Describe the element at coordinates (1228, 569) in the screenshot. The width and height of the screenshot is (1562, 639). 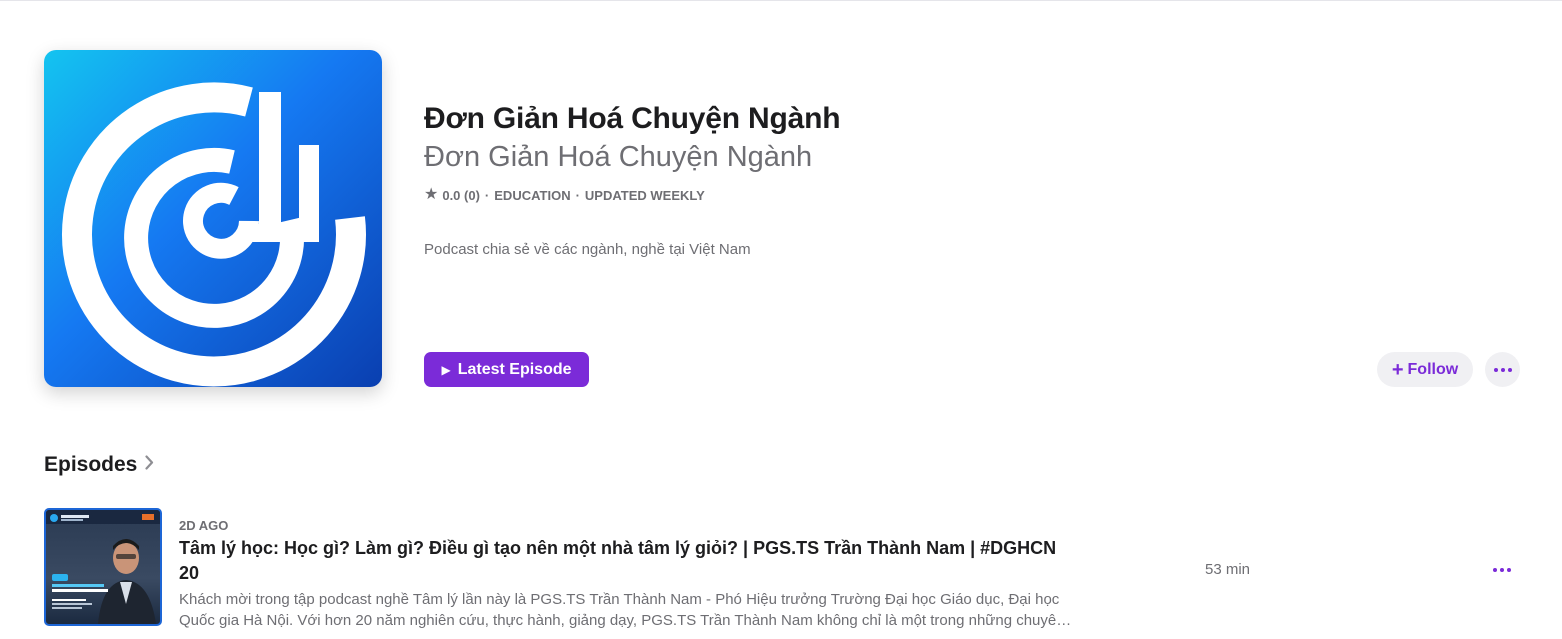
I see `episode-duration: 53 min` at that location.